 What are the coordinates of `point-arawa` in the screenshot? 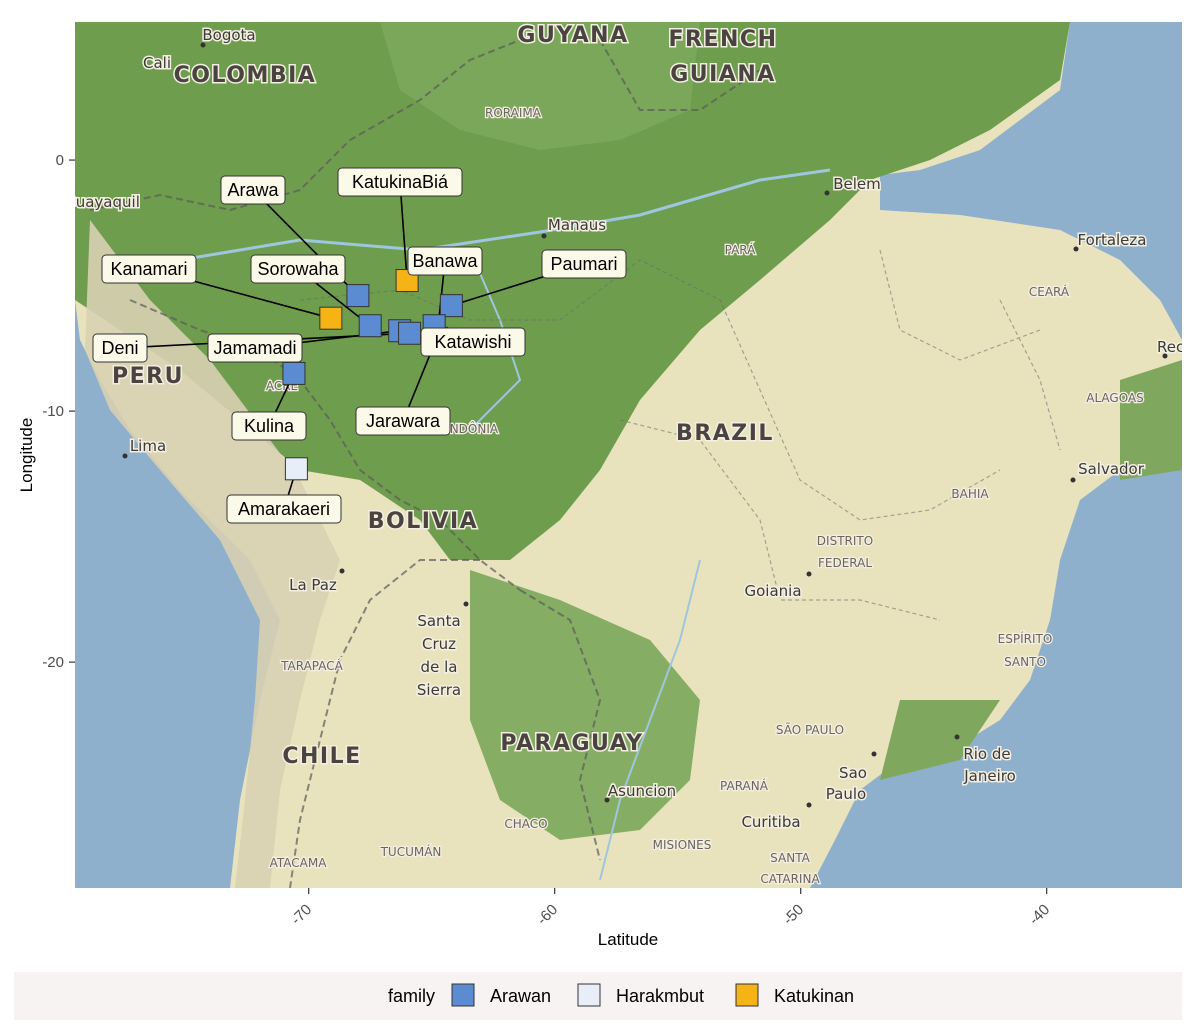 It's located at (358, 296).